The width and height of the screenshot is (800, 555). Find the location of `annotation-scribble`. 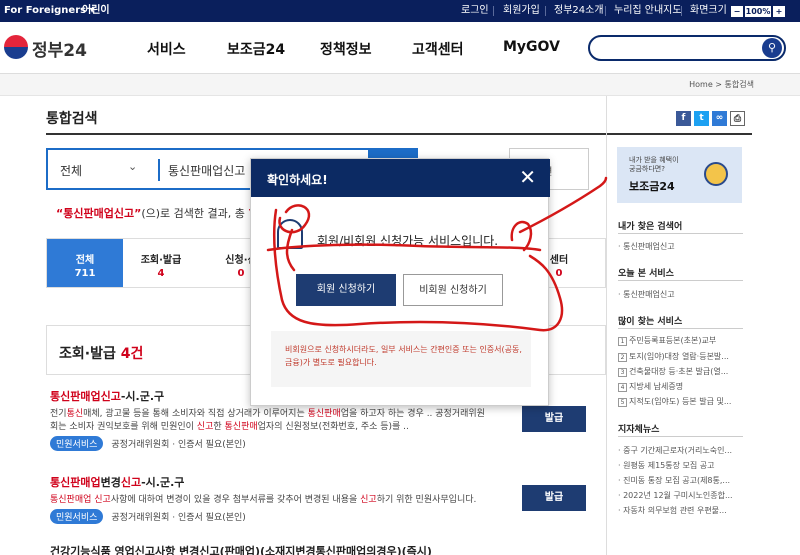

annotation-scribble is located at coordinates (437, 254).